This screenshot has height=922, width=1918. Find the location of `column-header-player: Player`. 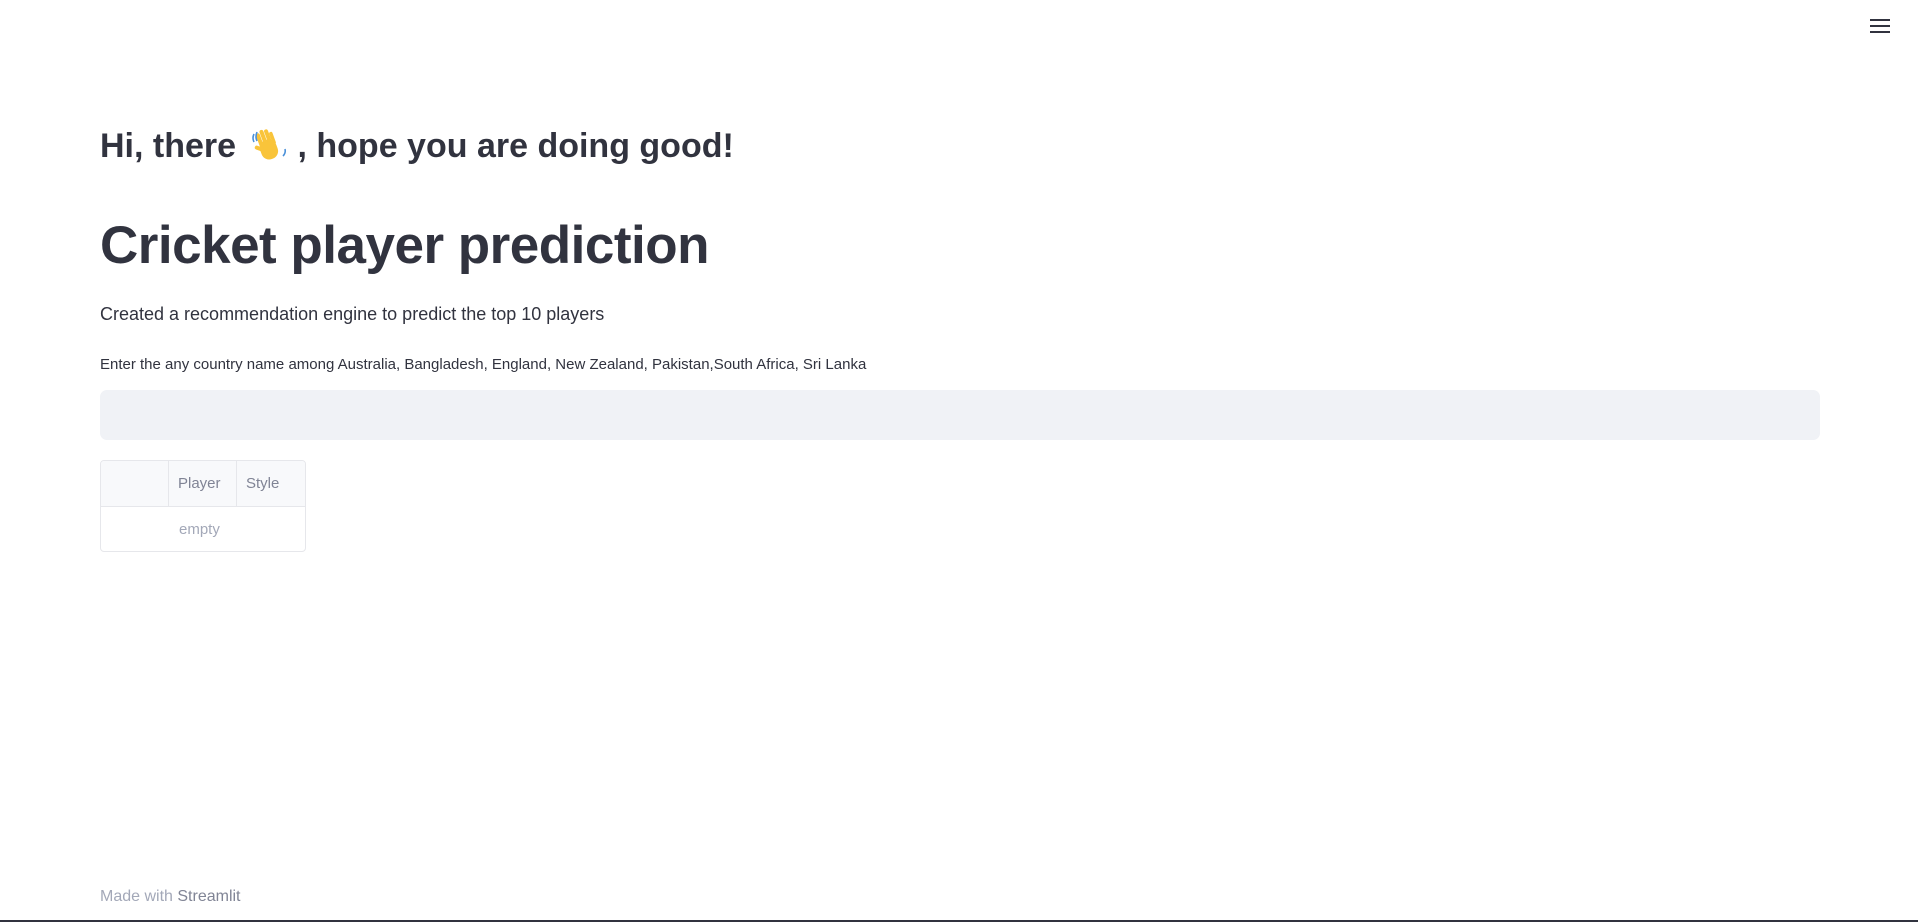

column-header-player: Player is located at coordinates (203, 483).